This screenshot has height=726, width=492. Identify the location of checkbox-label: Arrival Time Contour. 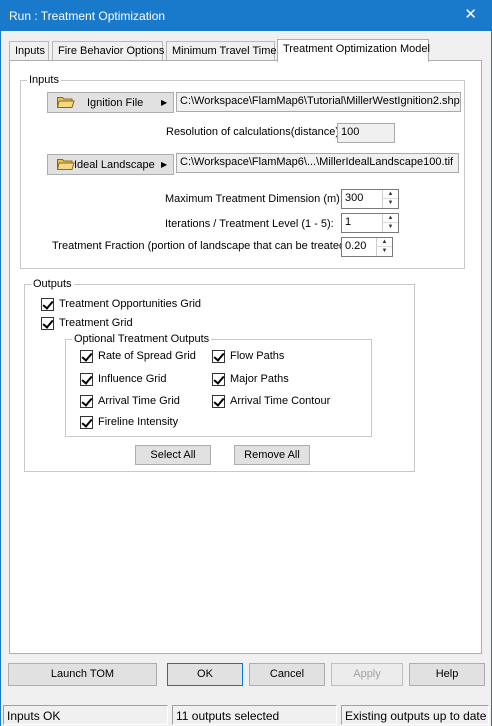
(280, 401).